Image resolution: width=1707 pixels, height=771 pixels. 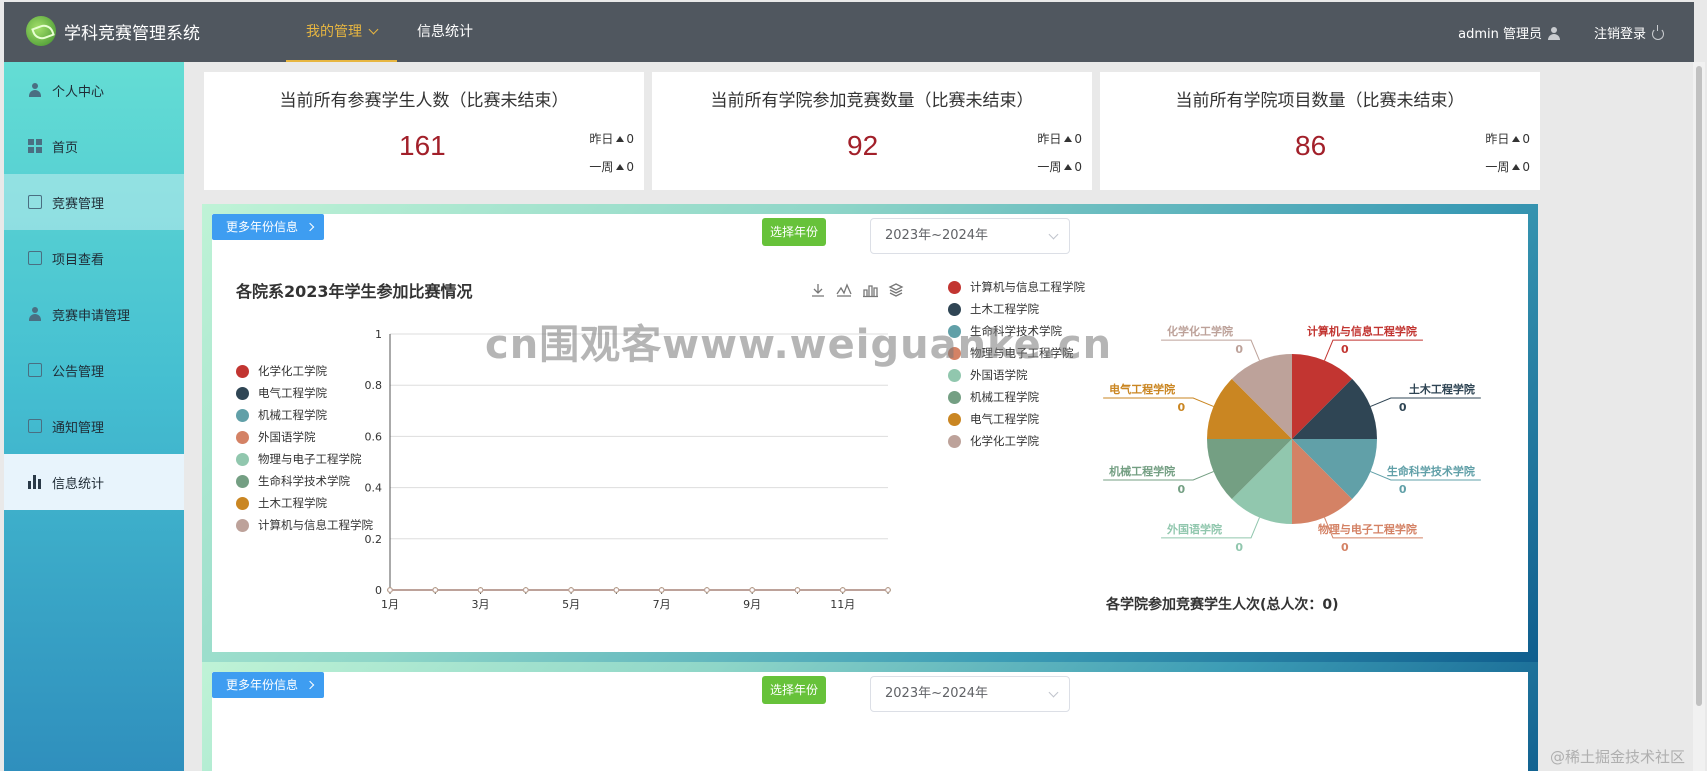 I want to click on y-tick-label: 1, so click(x=378, y=334).